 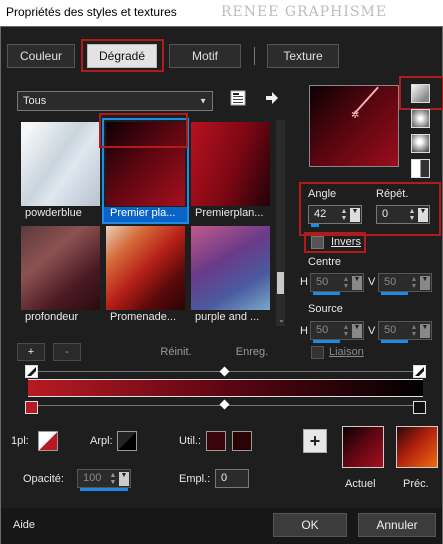 What do you see at coordinates (310, 525) in the screenshot?
I see `ok-button: OK` at bounding box center [310, 525].